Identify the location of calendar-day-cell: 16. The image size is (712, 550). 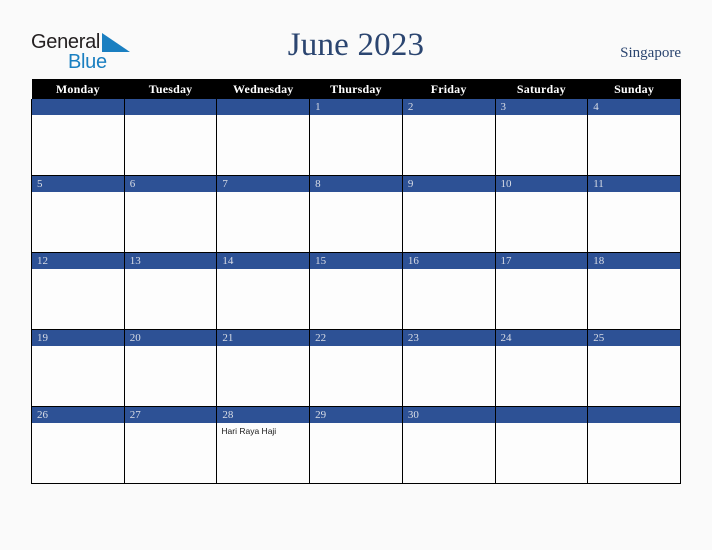
(448, 291).